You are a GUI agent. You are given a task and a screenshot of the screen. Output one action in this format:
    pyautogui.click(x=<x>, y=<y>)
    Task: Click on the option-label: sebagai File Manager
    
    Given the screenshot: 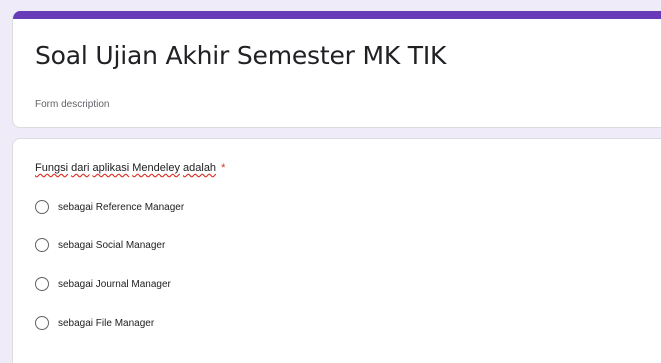 What is the action you would take?
    pyautogui.click(x=106, y=323)
    